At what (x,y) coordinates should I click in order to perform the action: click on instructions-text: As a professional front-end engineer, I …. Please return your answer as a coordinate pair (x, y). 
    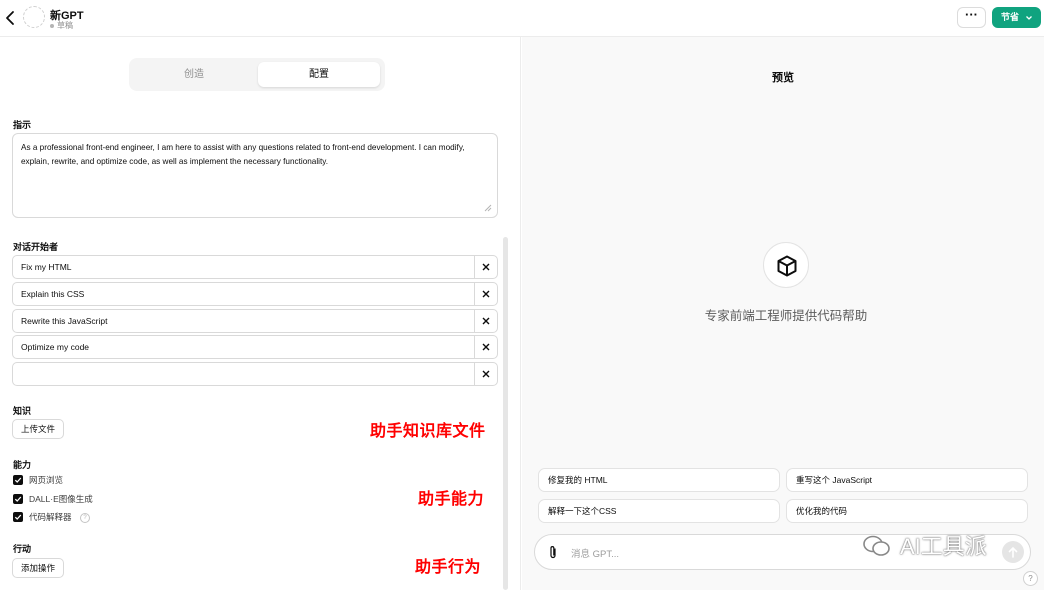
    Looking at the image, I should click on (243, 154).